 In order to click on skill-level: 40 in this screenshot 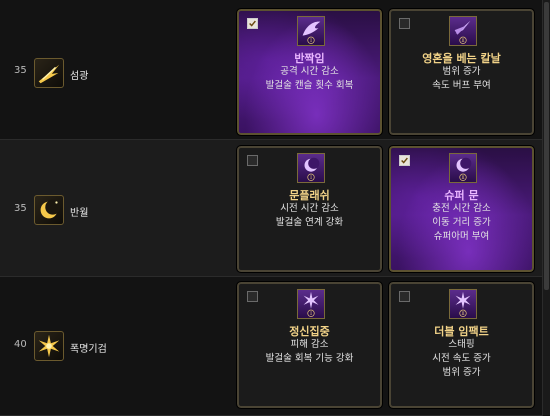, I will do `click(20, 344)`.